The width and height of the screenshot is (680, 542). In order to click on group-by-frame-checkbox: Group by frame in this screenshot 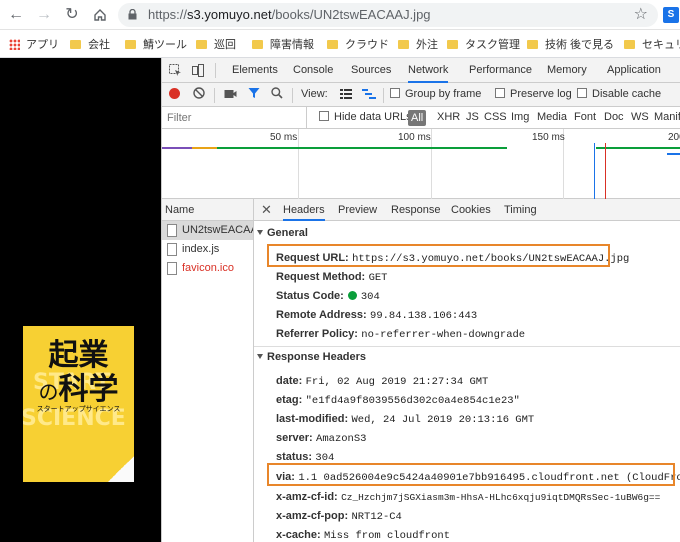, I will do `click(435, 94)`.